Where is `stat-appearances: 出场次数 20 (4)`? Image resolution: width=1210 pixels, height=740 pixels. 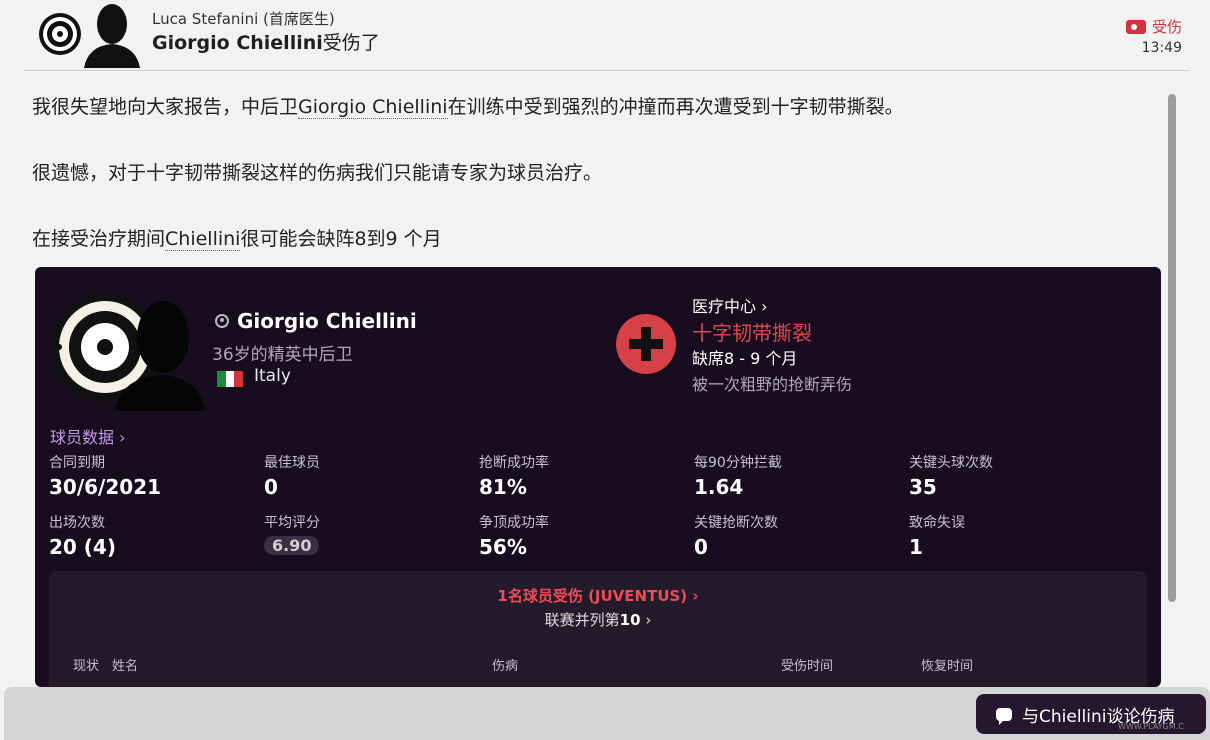
stat-appearances: 出场次数 20 (4) is located at coordinates (82, 535).